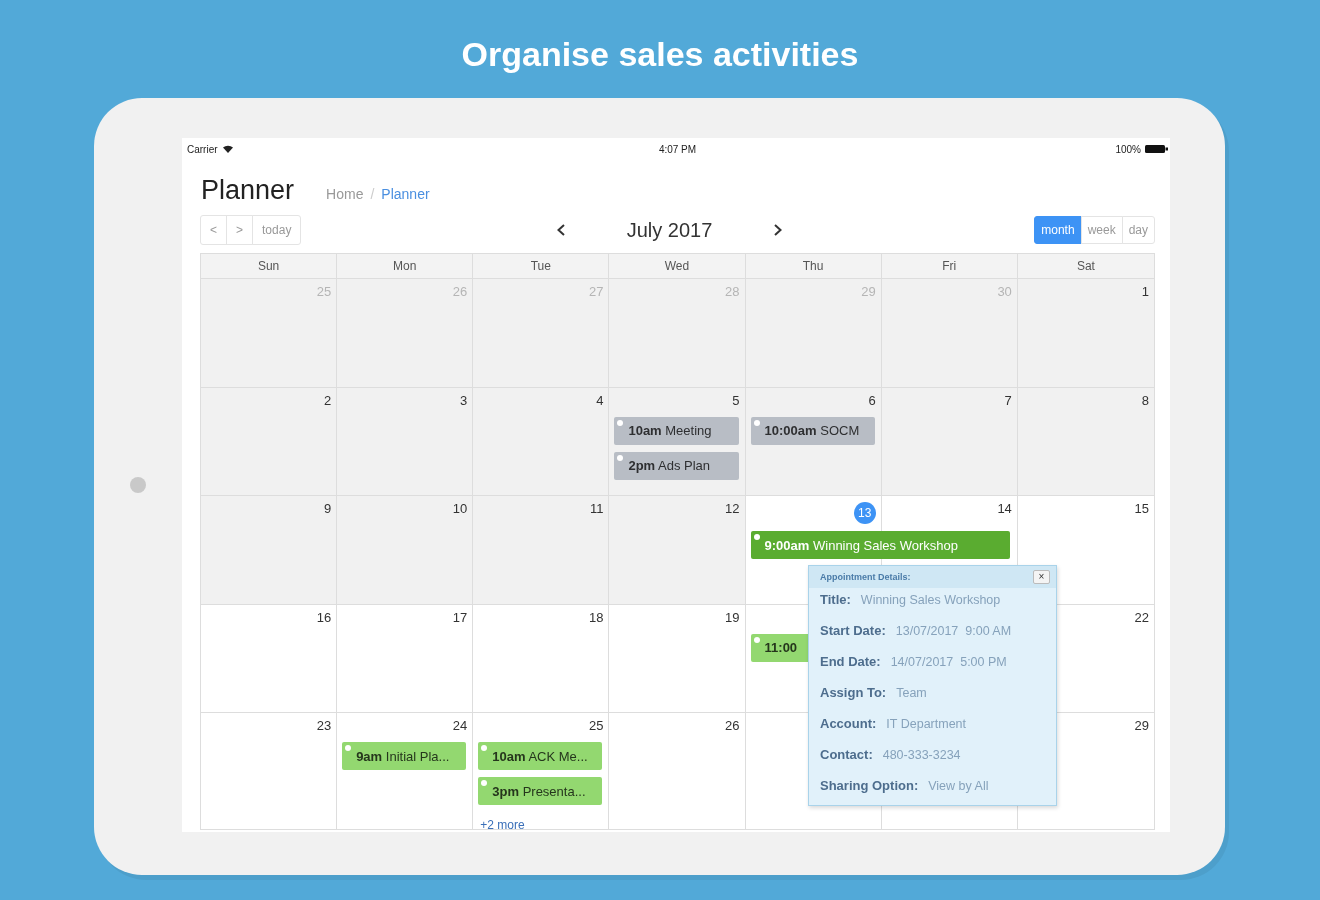 Image resolution: width=1320 pixels, height=900 pixels. What do you see at coordinates (405, 266) in the screenshot?
I see `weekday-header: Mon` at bounding box center [405, 266].